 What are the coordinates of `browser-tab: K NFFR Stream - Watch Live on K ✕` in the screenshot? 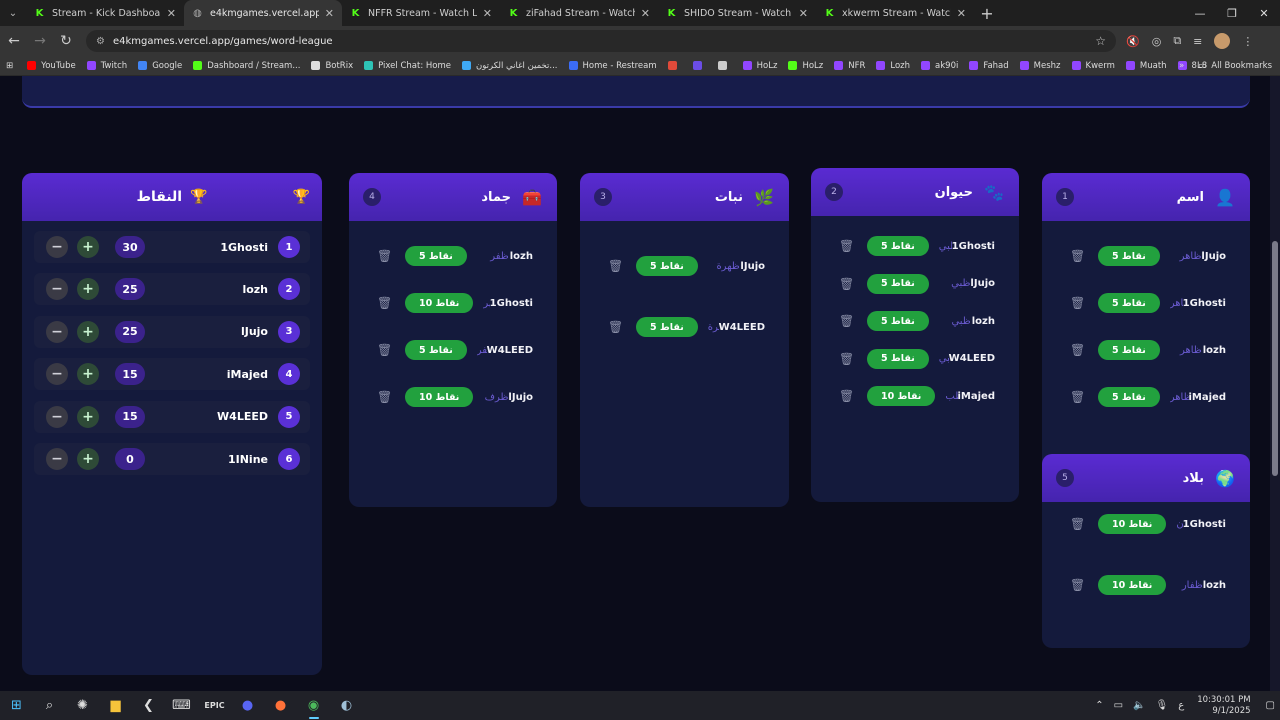 It's located at (421, 13).